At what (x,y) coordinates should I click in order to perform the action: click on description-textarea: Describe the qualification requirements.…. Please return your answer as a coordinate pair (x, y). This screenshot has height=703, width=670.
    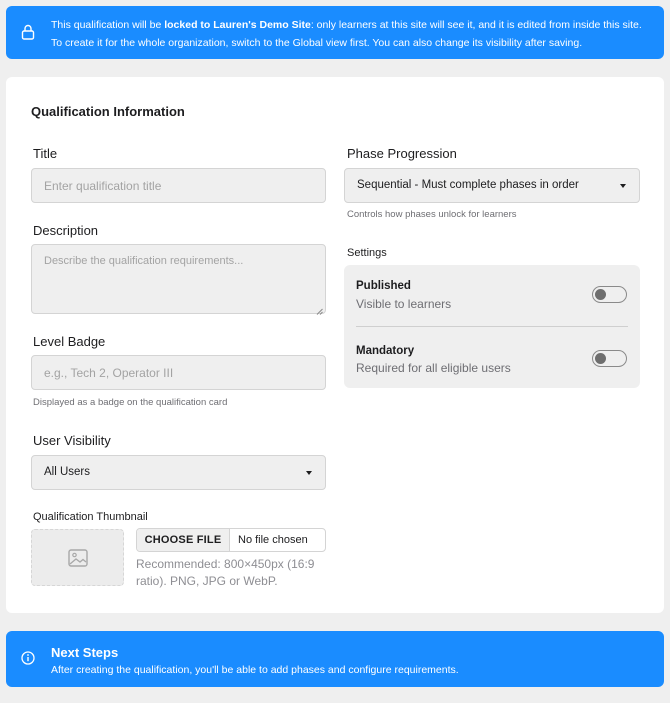
    Looking at the image, I should click on (178, 279).